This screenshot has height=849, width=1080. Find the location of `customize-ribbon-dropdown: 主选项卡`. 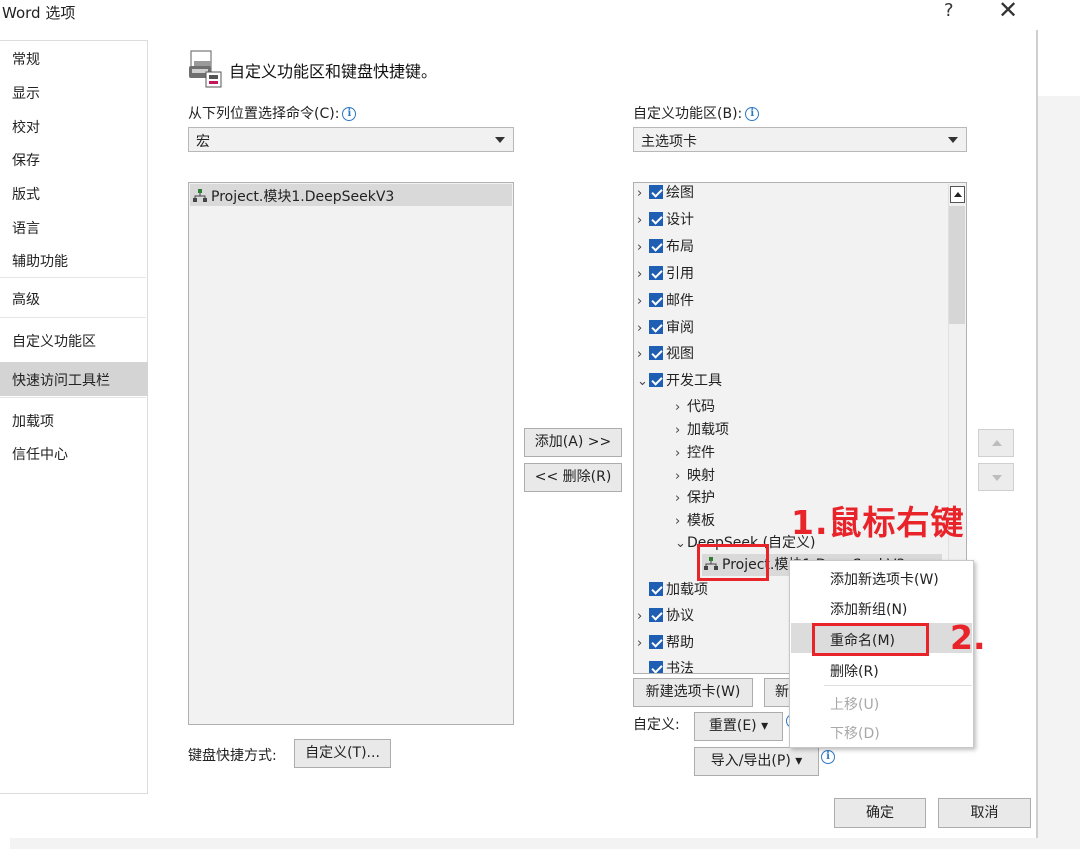

customize-ribbon-dropdown: 主选项卡 is located at coordinates (800, 139).